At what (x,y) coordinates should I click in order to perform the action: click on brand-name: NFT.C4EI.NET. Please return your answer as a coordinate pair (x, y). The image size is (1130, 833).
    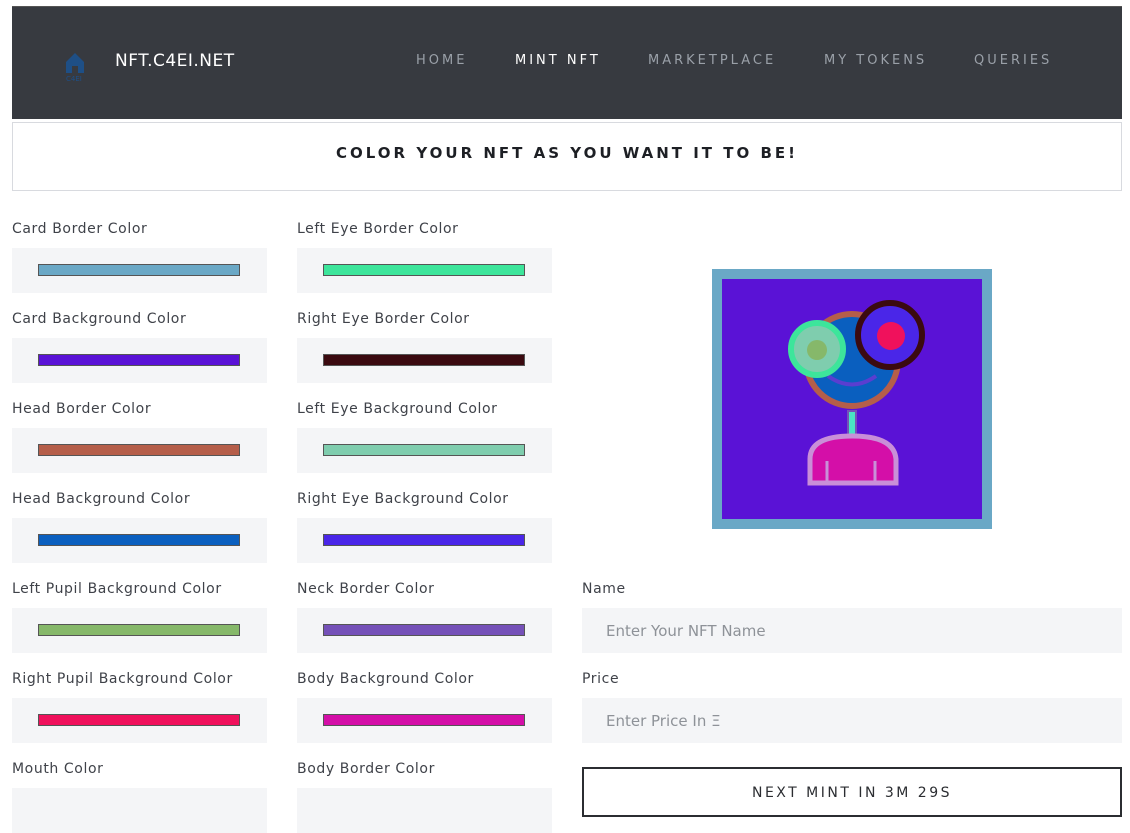
    Looking at the image, I should click on (175, 61).